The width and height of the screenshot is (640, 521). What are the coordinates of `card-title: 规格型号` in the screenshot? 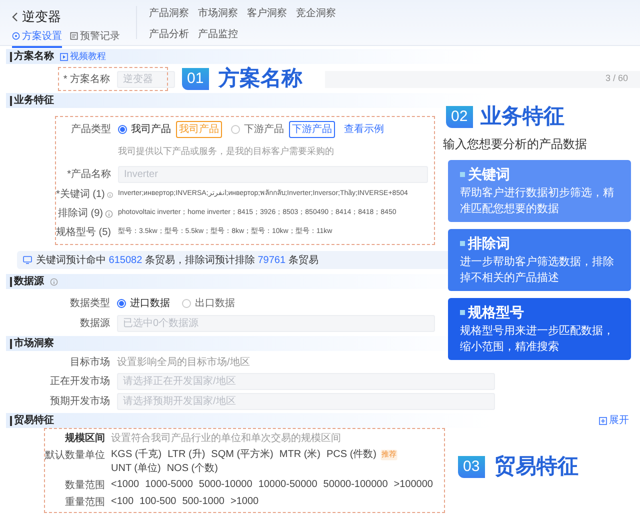 It's located at (496, 312).